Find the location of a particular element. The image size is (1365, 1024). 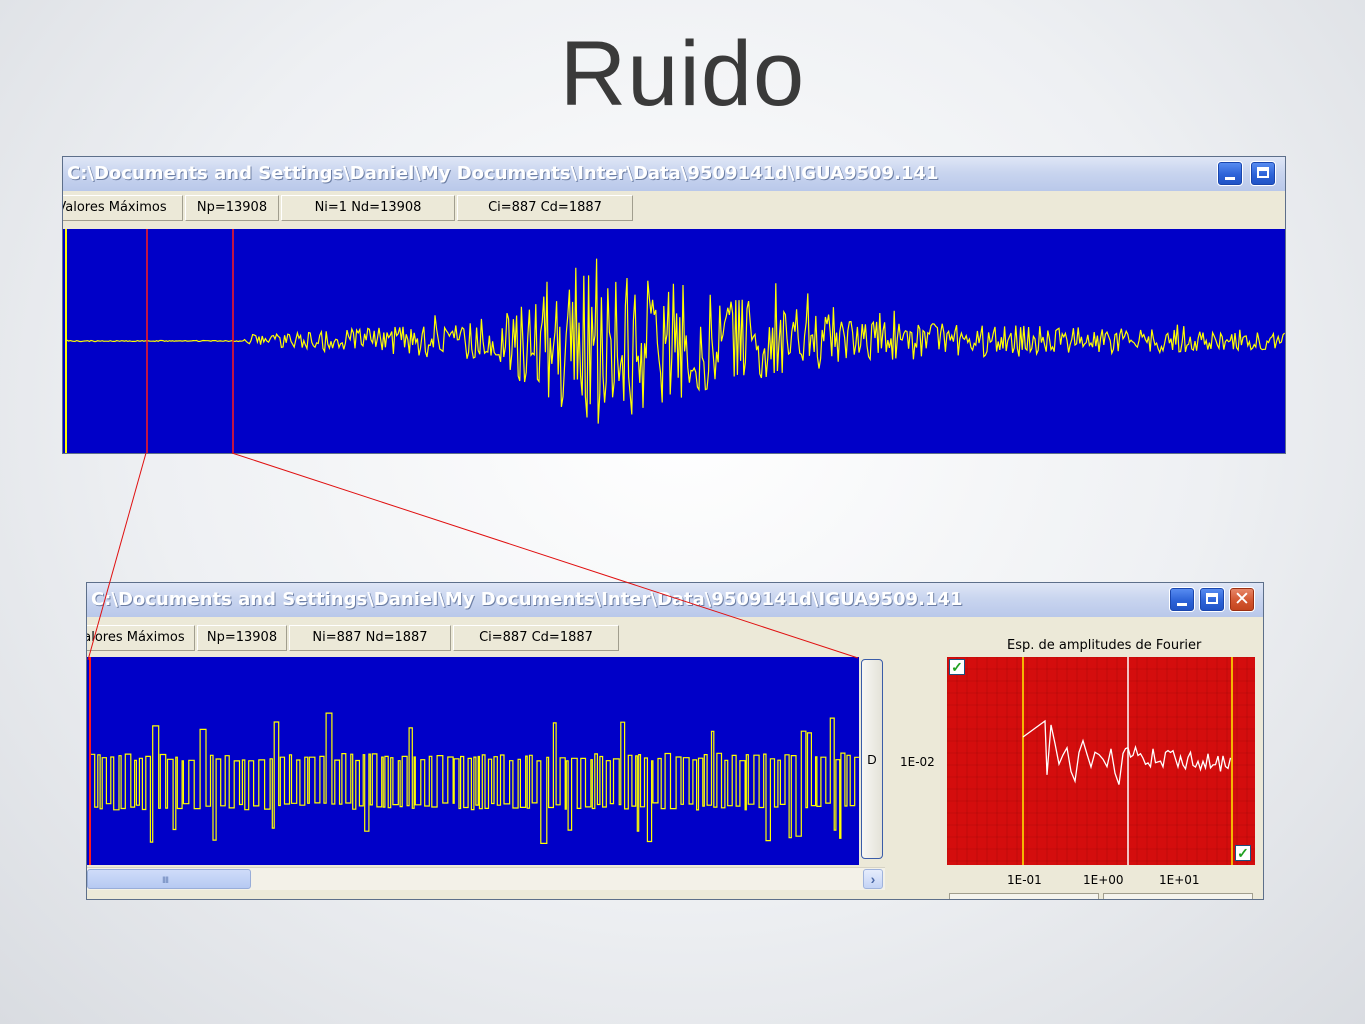

fourier-checkbox-bottom: ✓ is located at coordinates (1243, 853).